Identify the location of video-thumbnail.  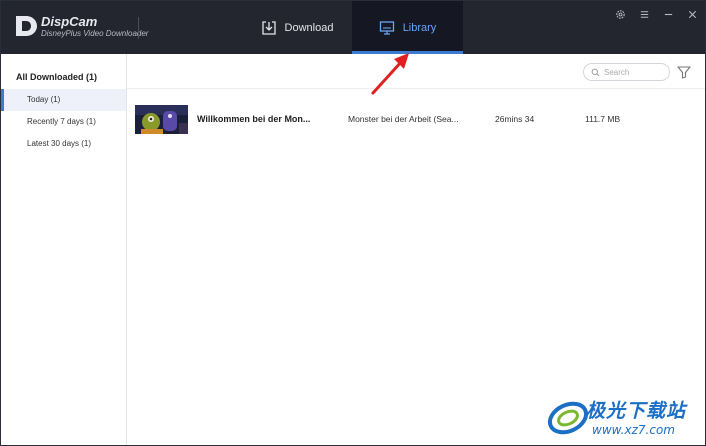
(161, 119).